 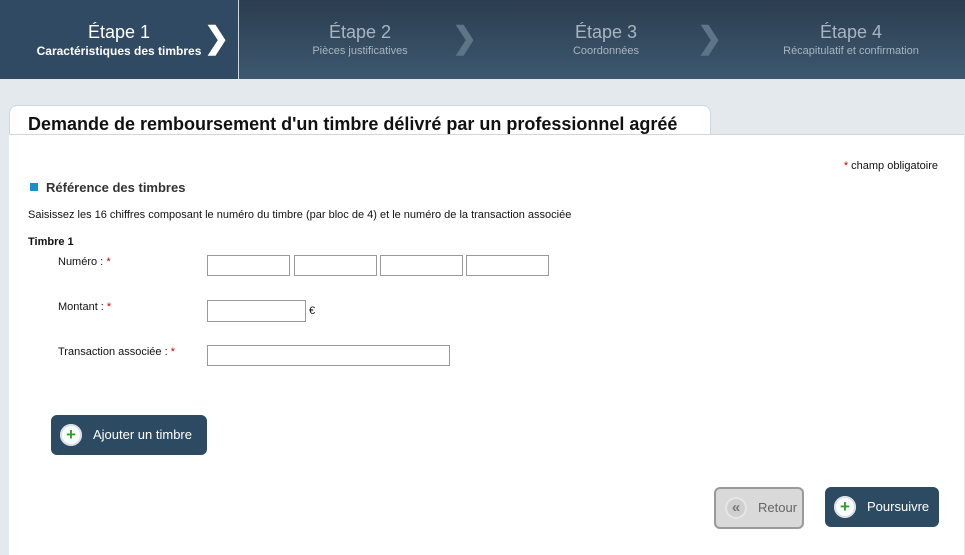 What do you see at coordinates (51, 242) in the screenshot?
I see `stamp-title: Timbre 1` at bounding box center [51, 242].